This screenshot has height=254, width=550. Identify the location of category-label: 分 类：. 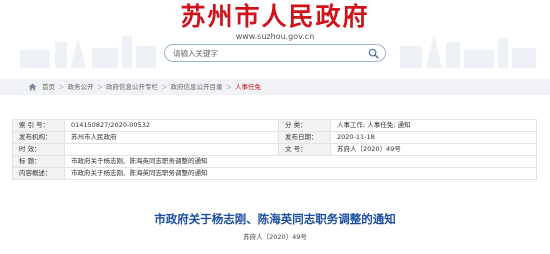
(304, 125).